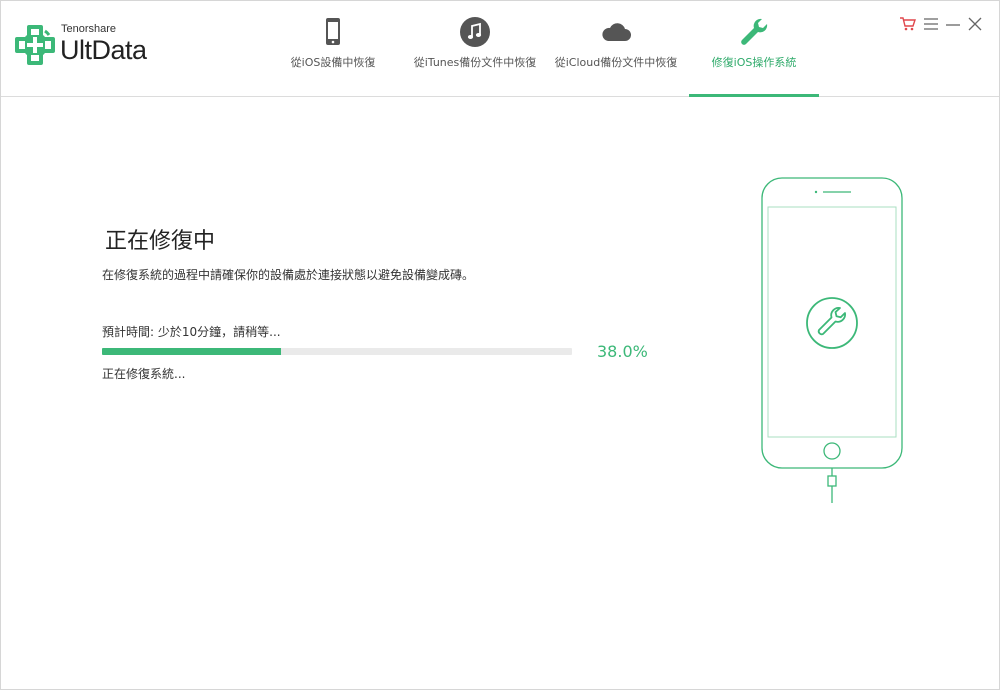  I want to click on brand-name: Tenorshare, so click(89, 29).